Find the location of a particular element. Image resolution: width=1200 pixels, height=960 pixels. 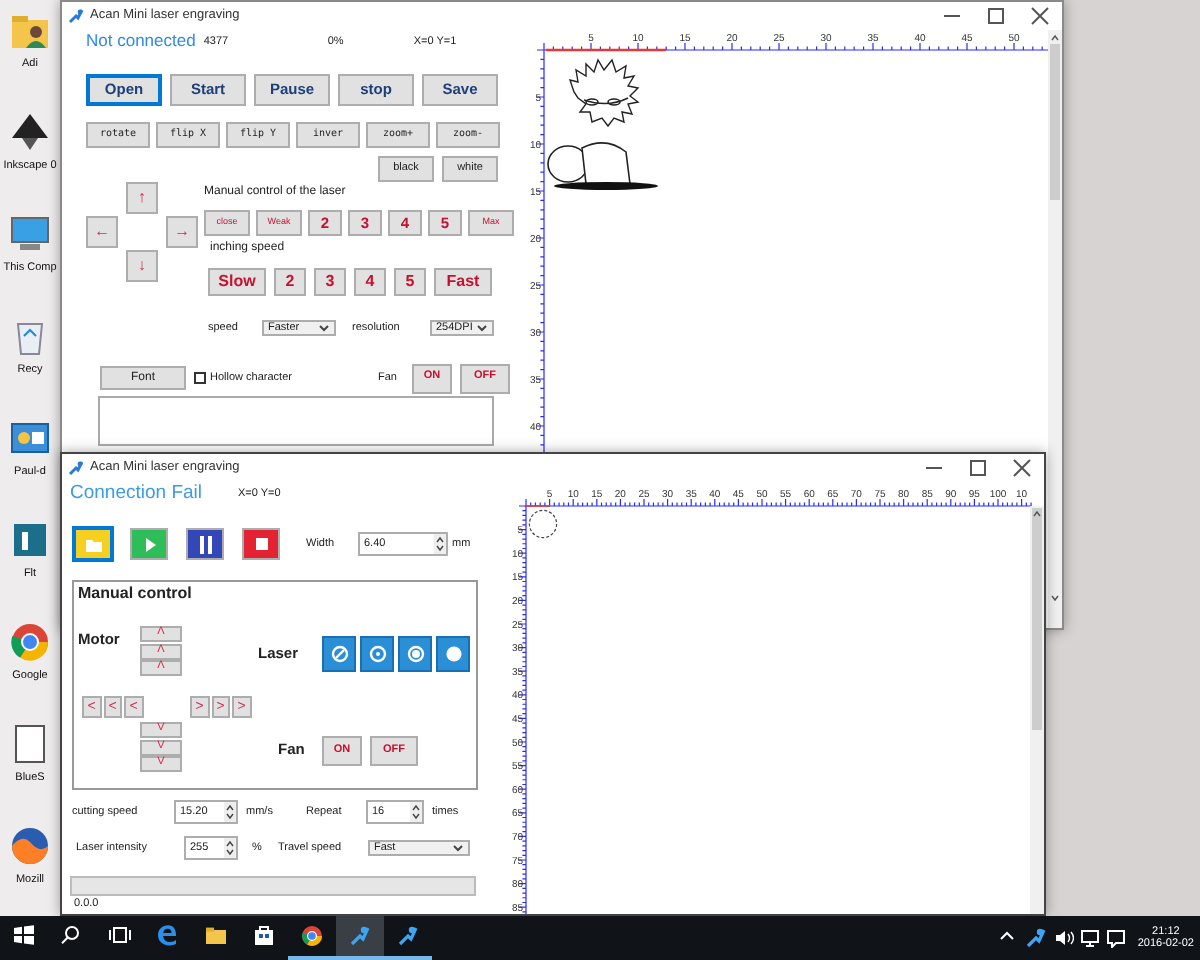

group-title: Manual control is located at coordinates (136, 593).